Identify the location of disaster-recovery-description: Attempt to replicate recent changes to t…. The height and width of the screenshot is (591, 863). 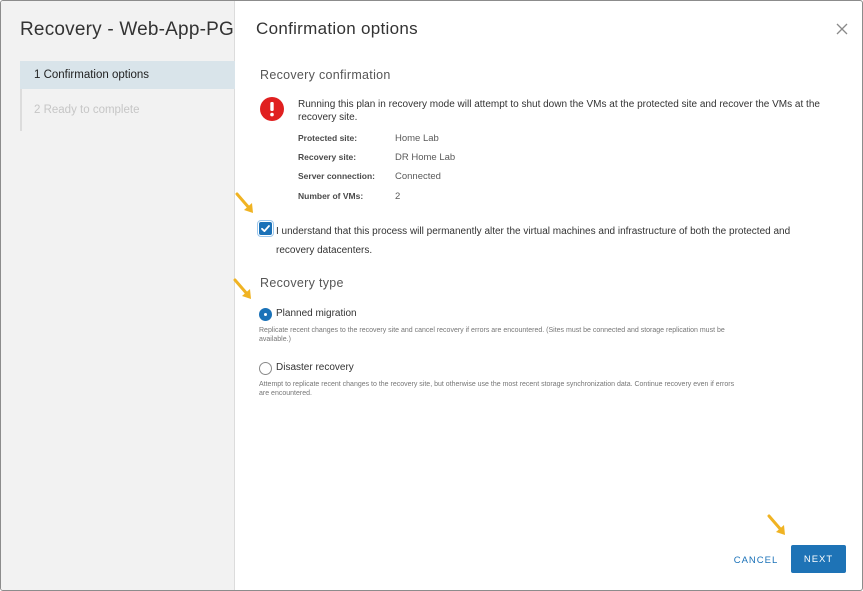
(497, 389).